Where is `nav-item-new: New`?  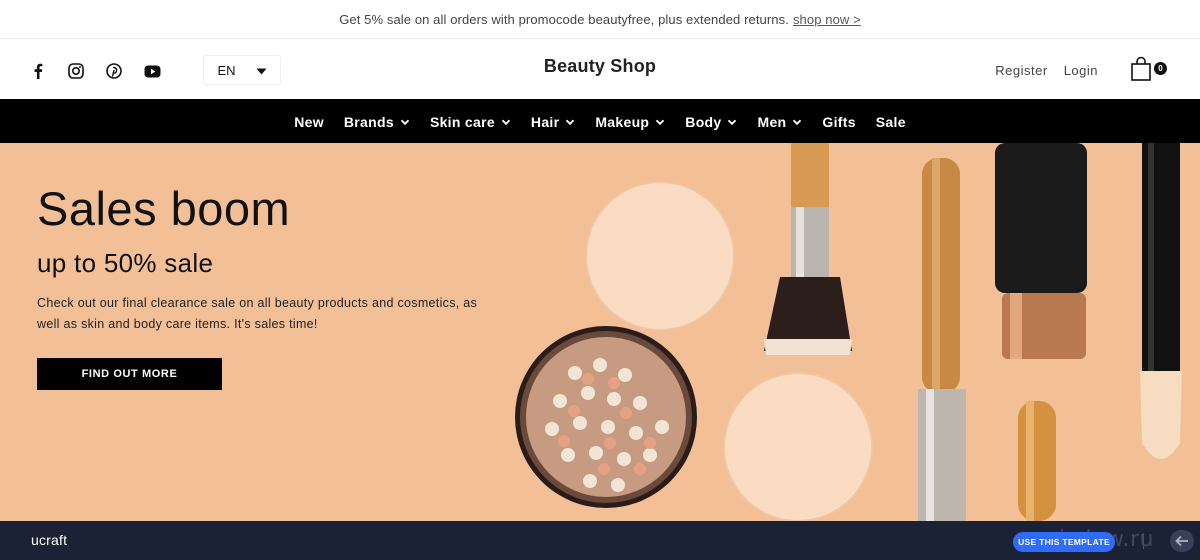
nav-item-new: New is located at coordinates (309, 122).